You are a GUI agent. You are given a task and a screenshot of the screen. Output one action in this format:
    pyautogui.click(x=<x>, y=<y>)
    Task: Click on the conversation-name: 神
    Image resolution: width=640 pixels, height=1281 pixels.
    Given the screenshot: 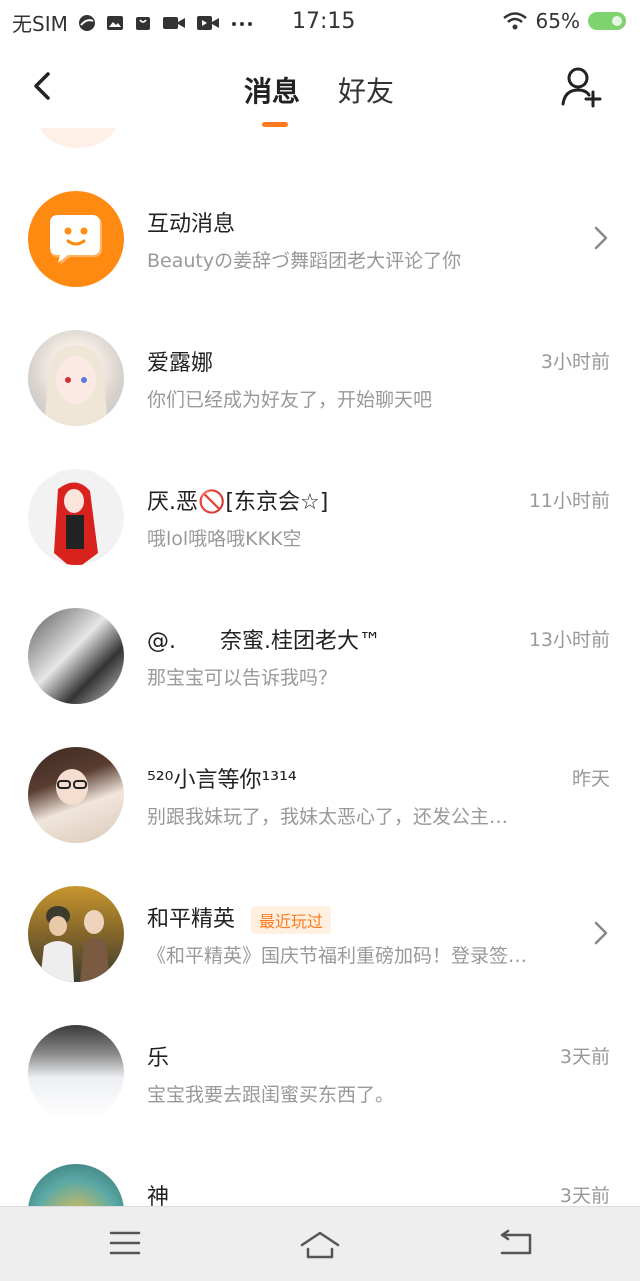 What is the action you would take?
    pyautogui.click(x=158, y=1195)
    